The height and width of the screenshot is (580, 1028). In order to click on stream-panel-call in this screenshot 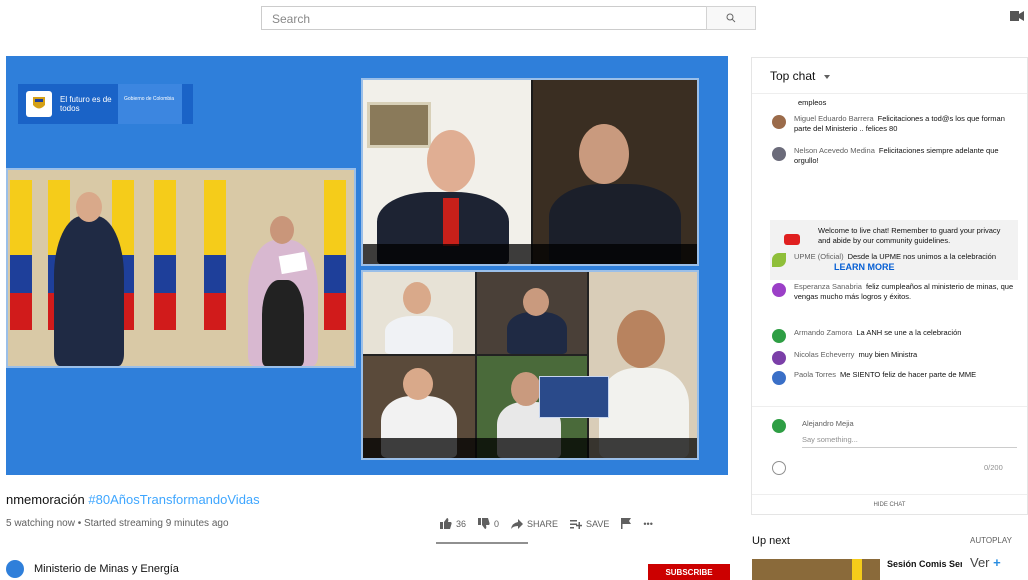, I will do `click(530, 172)`.